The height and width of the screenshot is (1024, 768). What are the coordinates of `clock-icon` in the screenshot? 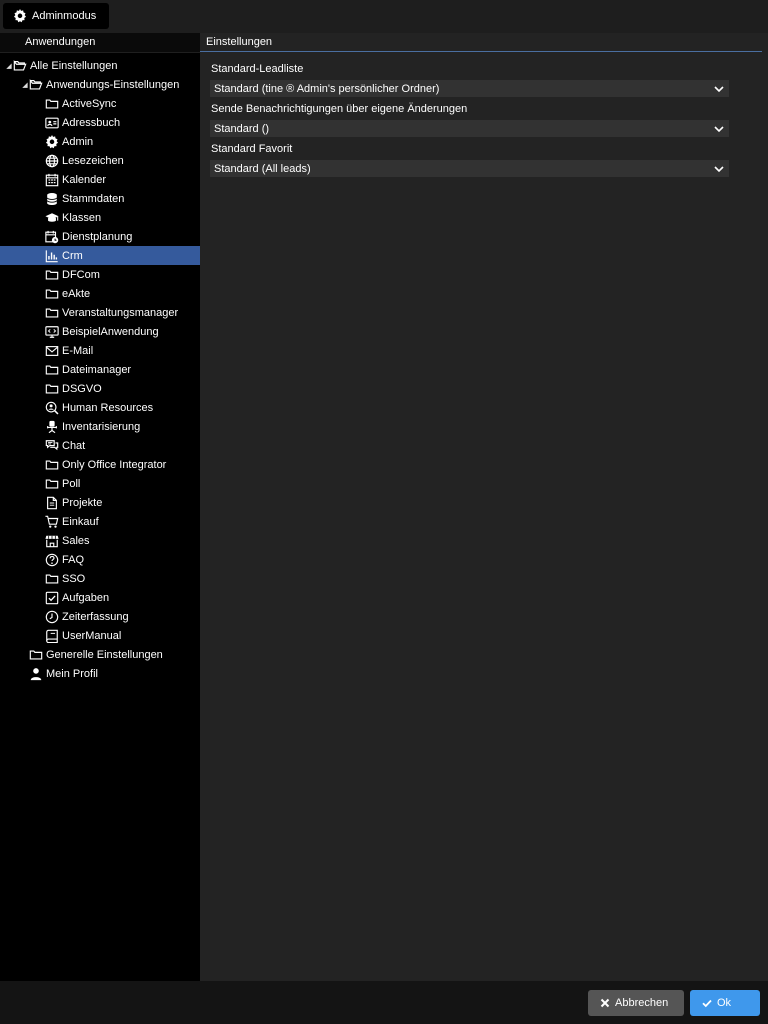 It's located at (52, 617).